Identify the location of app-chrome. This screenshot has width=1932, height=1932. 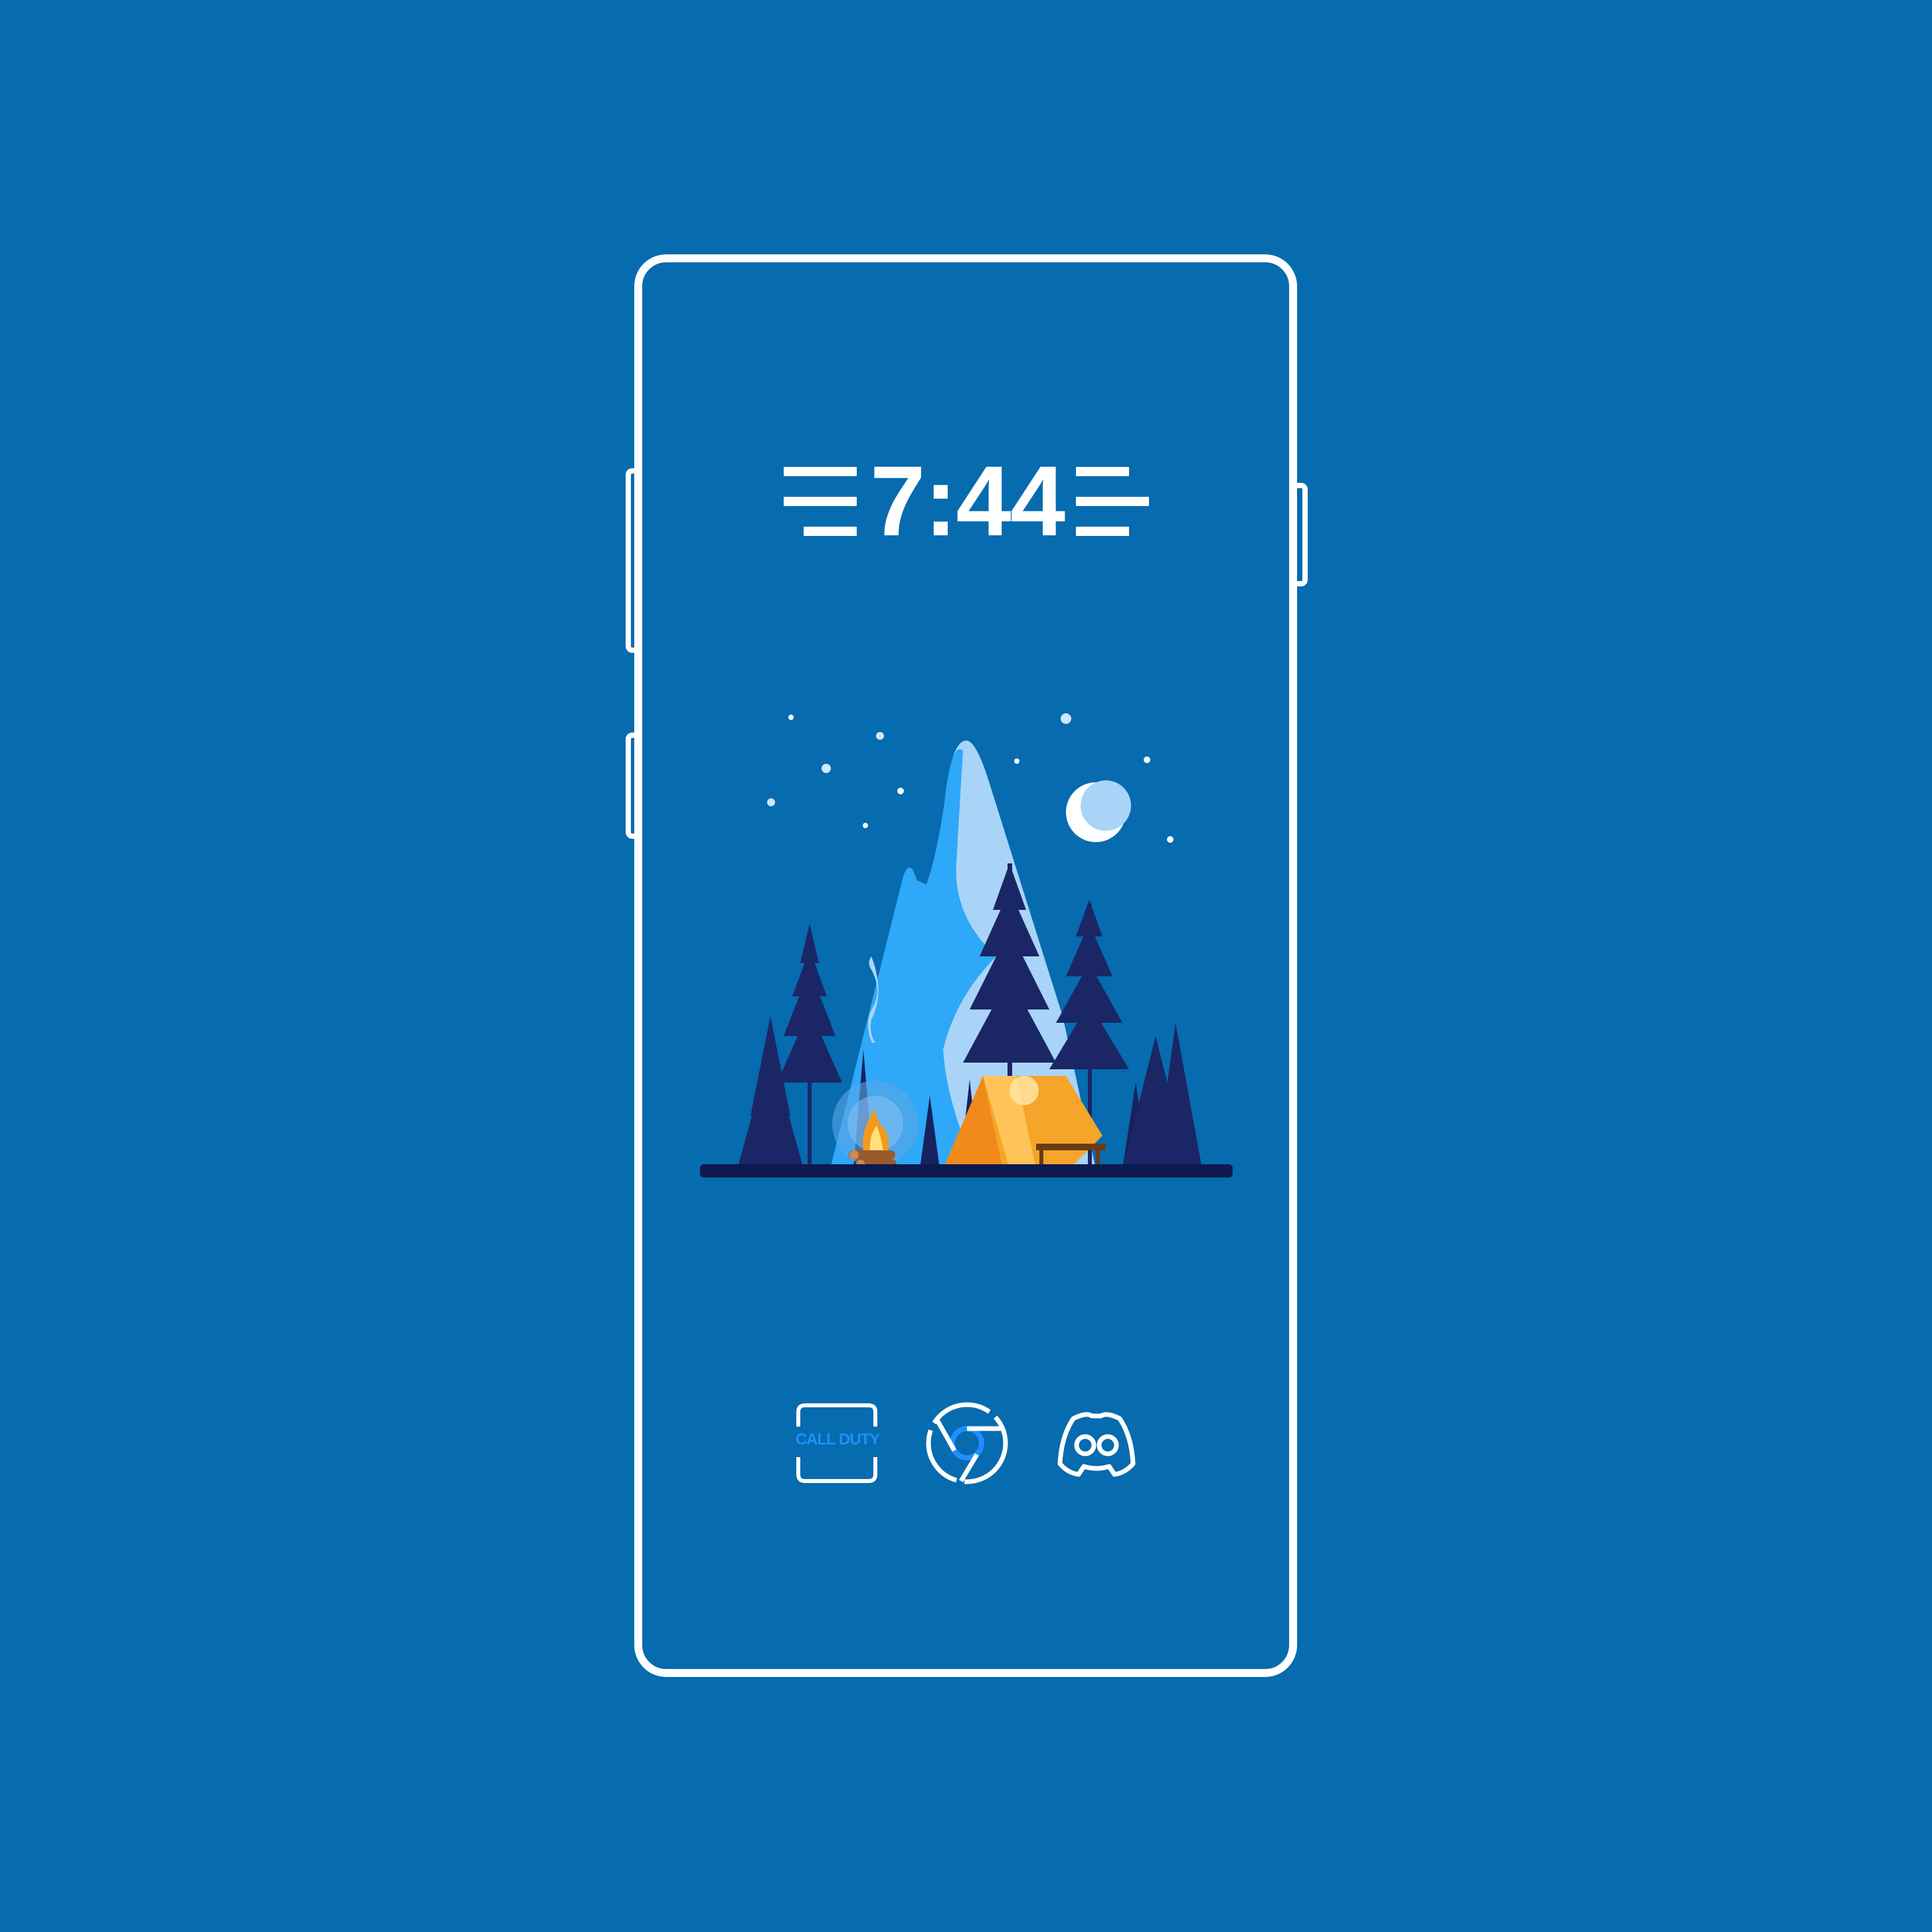
(967, 1443).